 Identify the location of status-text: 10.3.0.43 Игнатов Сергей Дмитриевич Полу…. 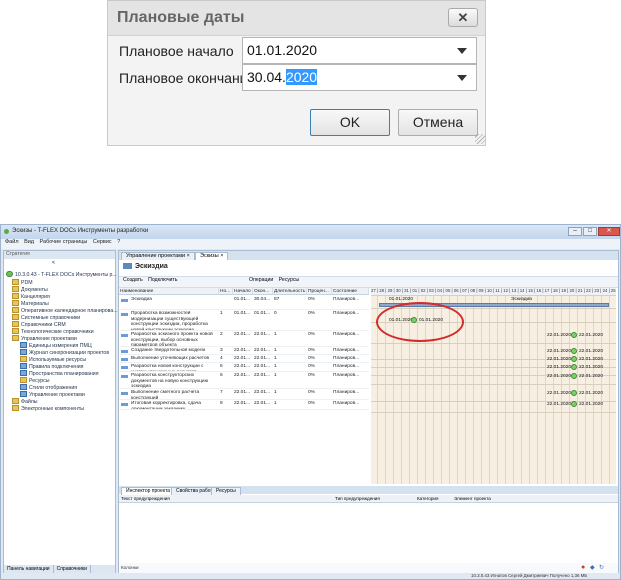
(529, 575).